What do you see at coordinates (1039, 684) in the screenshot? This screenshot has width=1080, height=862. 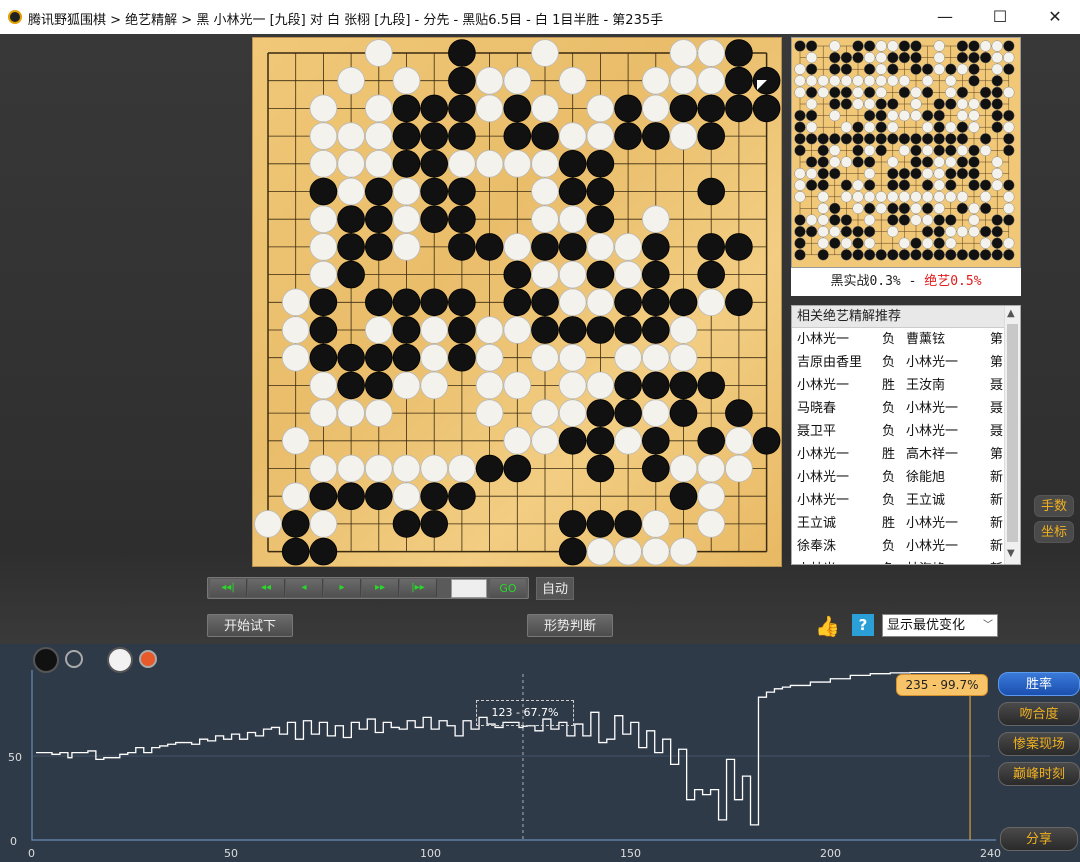 I see `tab-winrate: 胜率` at bounding box center [1039, 684].